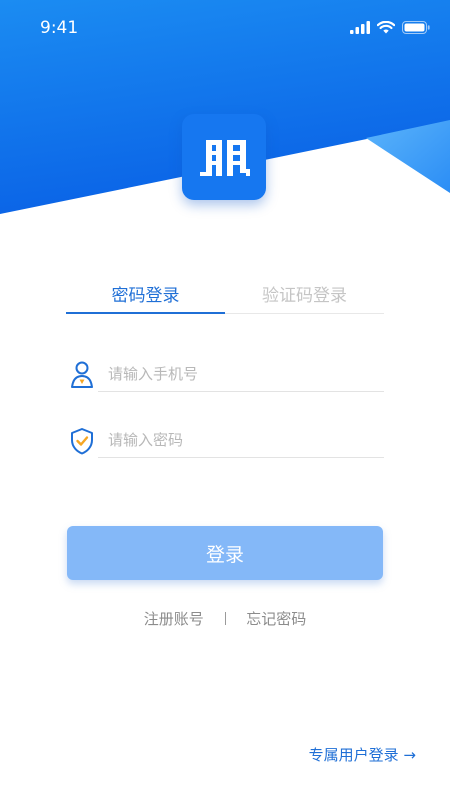  I want to click on phone-input-underline, so click(241, 391).